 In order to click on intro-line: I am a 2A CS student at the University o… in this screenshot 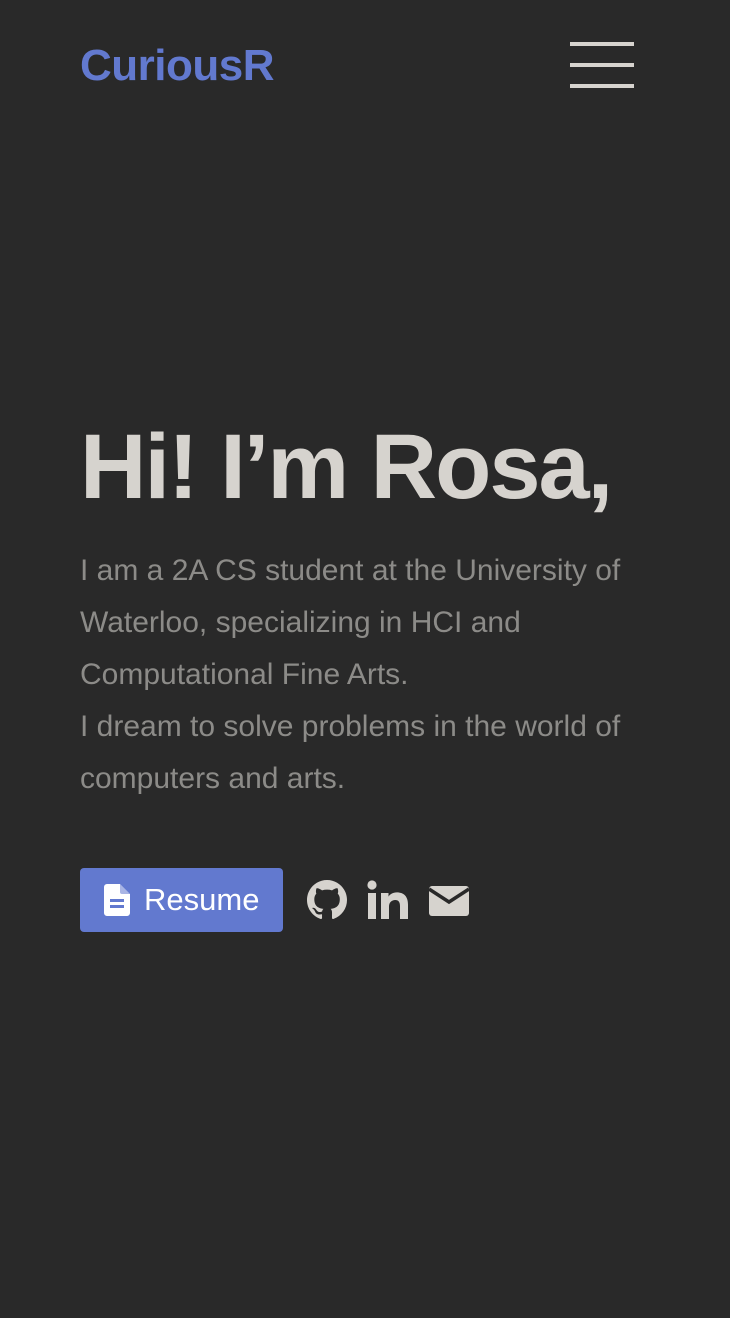, I will do `click(350, 622)`.